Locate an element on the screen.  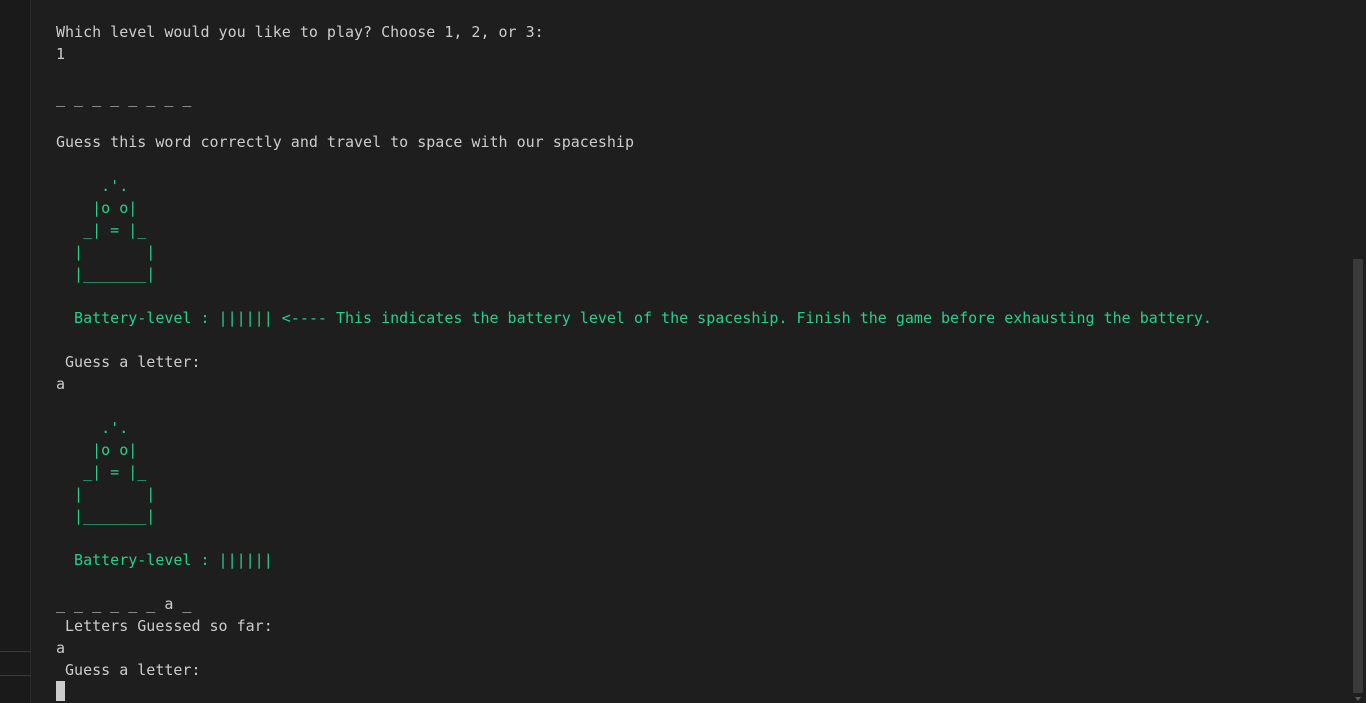
vertical-scrollbar is located at coordinates (1358, 351).